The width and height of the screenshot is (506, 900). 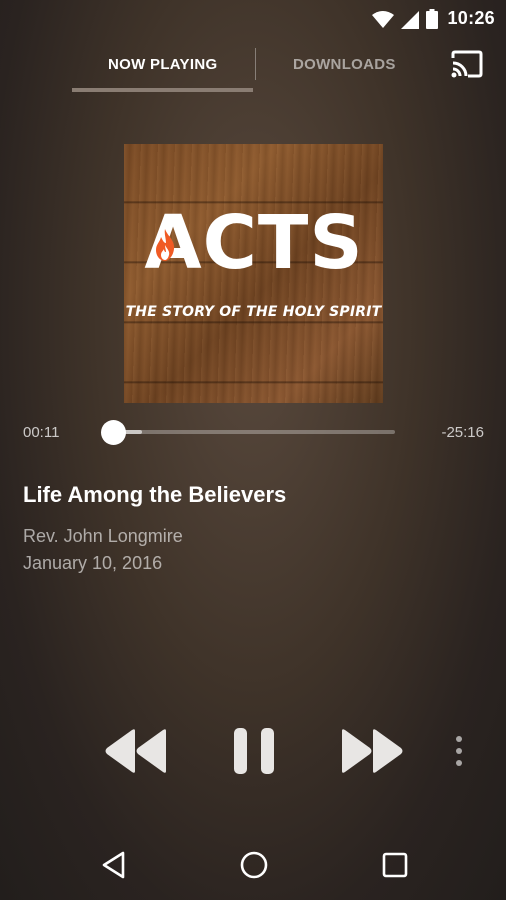 I want to click on speaker-name: Rev. John Longmire, so click(x=103, y=536).